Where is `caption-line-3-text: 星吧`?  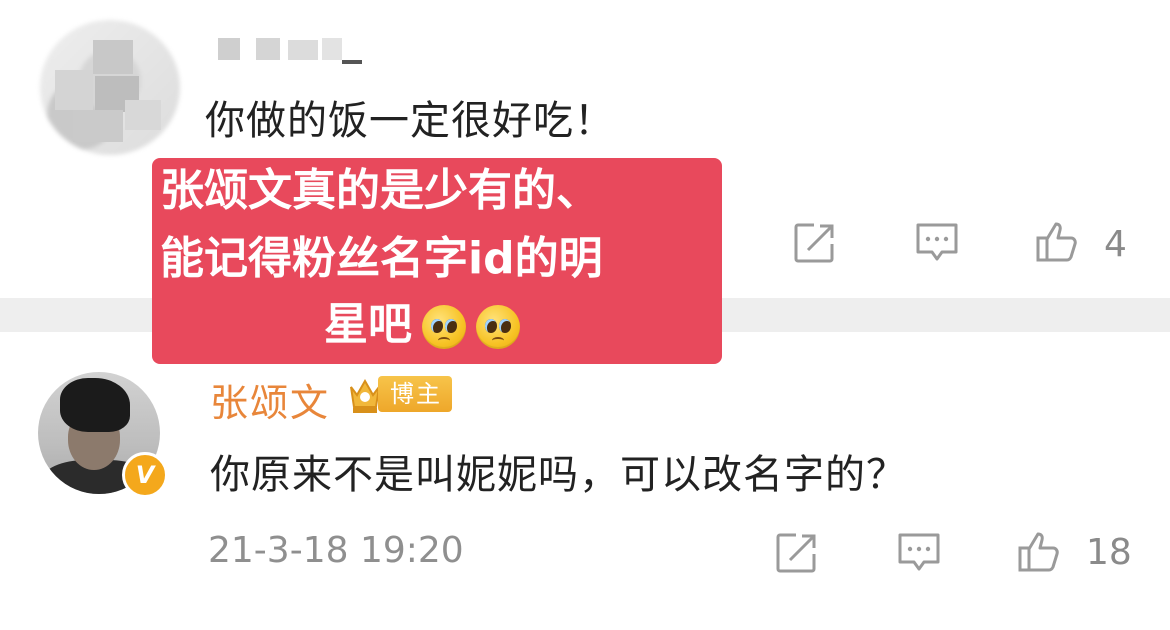 caption-line-3-text: 星吧 is located at coordinates (368, 324).